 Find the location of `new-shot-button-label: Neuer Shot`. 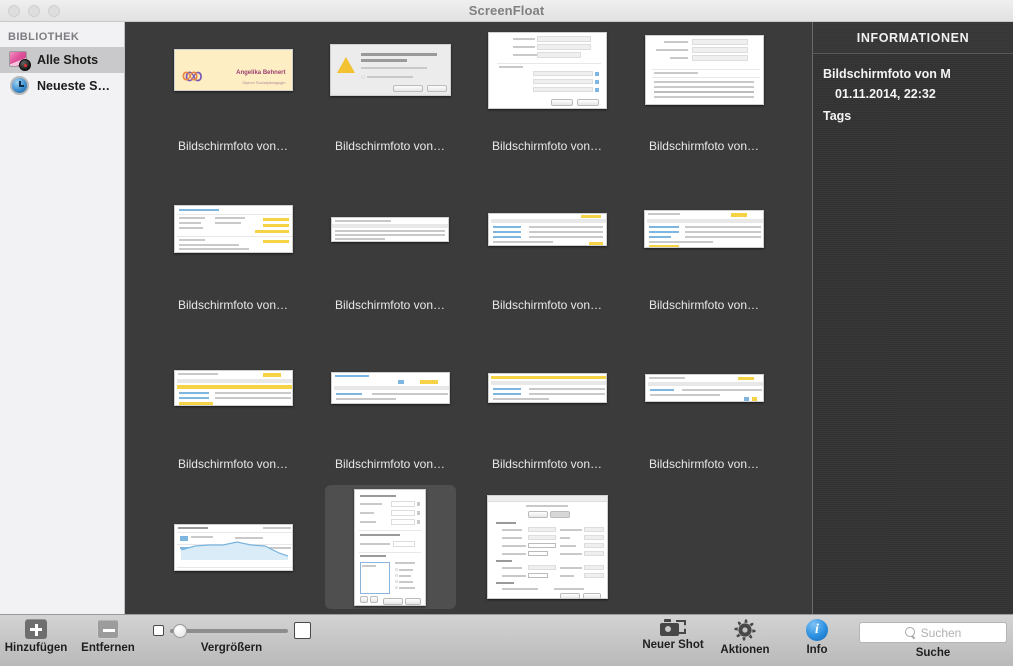

new-shot-button-label: Neuer Shot is located at coordinates (673, 645).